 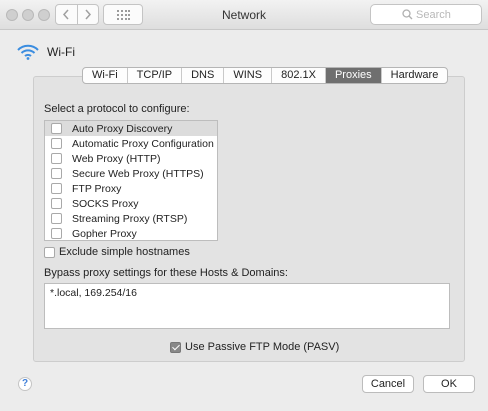 I want to click on protocol-item-web-proxy: Web Proxy (HTTP), so click(x=131, y=158).